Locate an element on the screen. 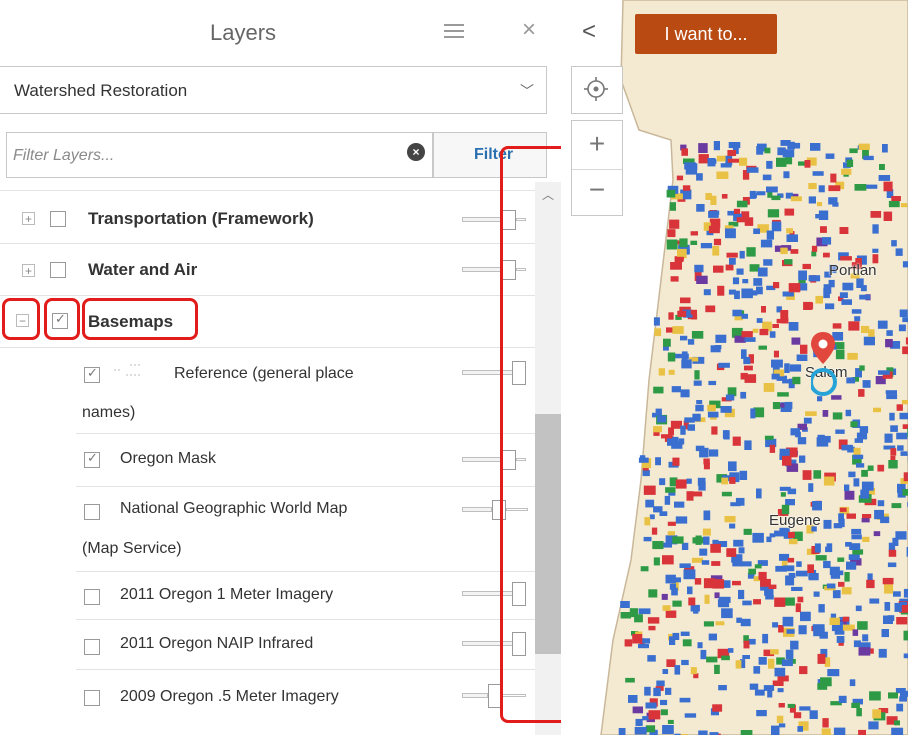 This screenshot has width=908, height=735. filter-layers-input: Filter Layers... × is located at coordinates (219, 155).